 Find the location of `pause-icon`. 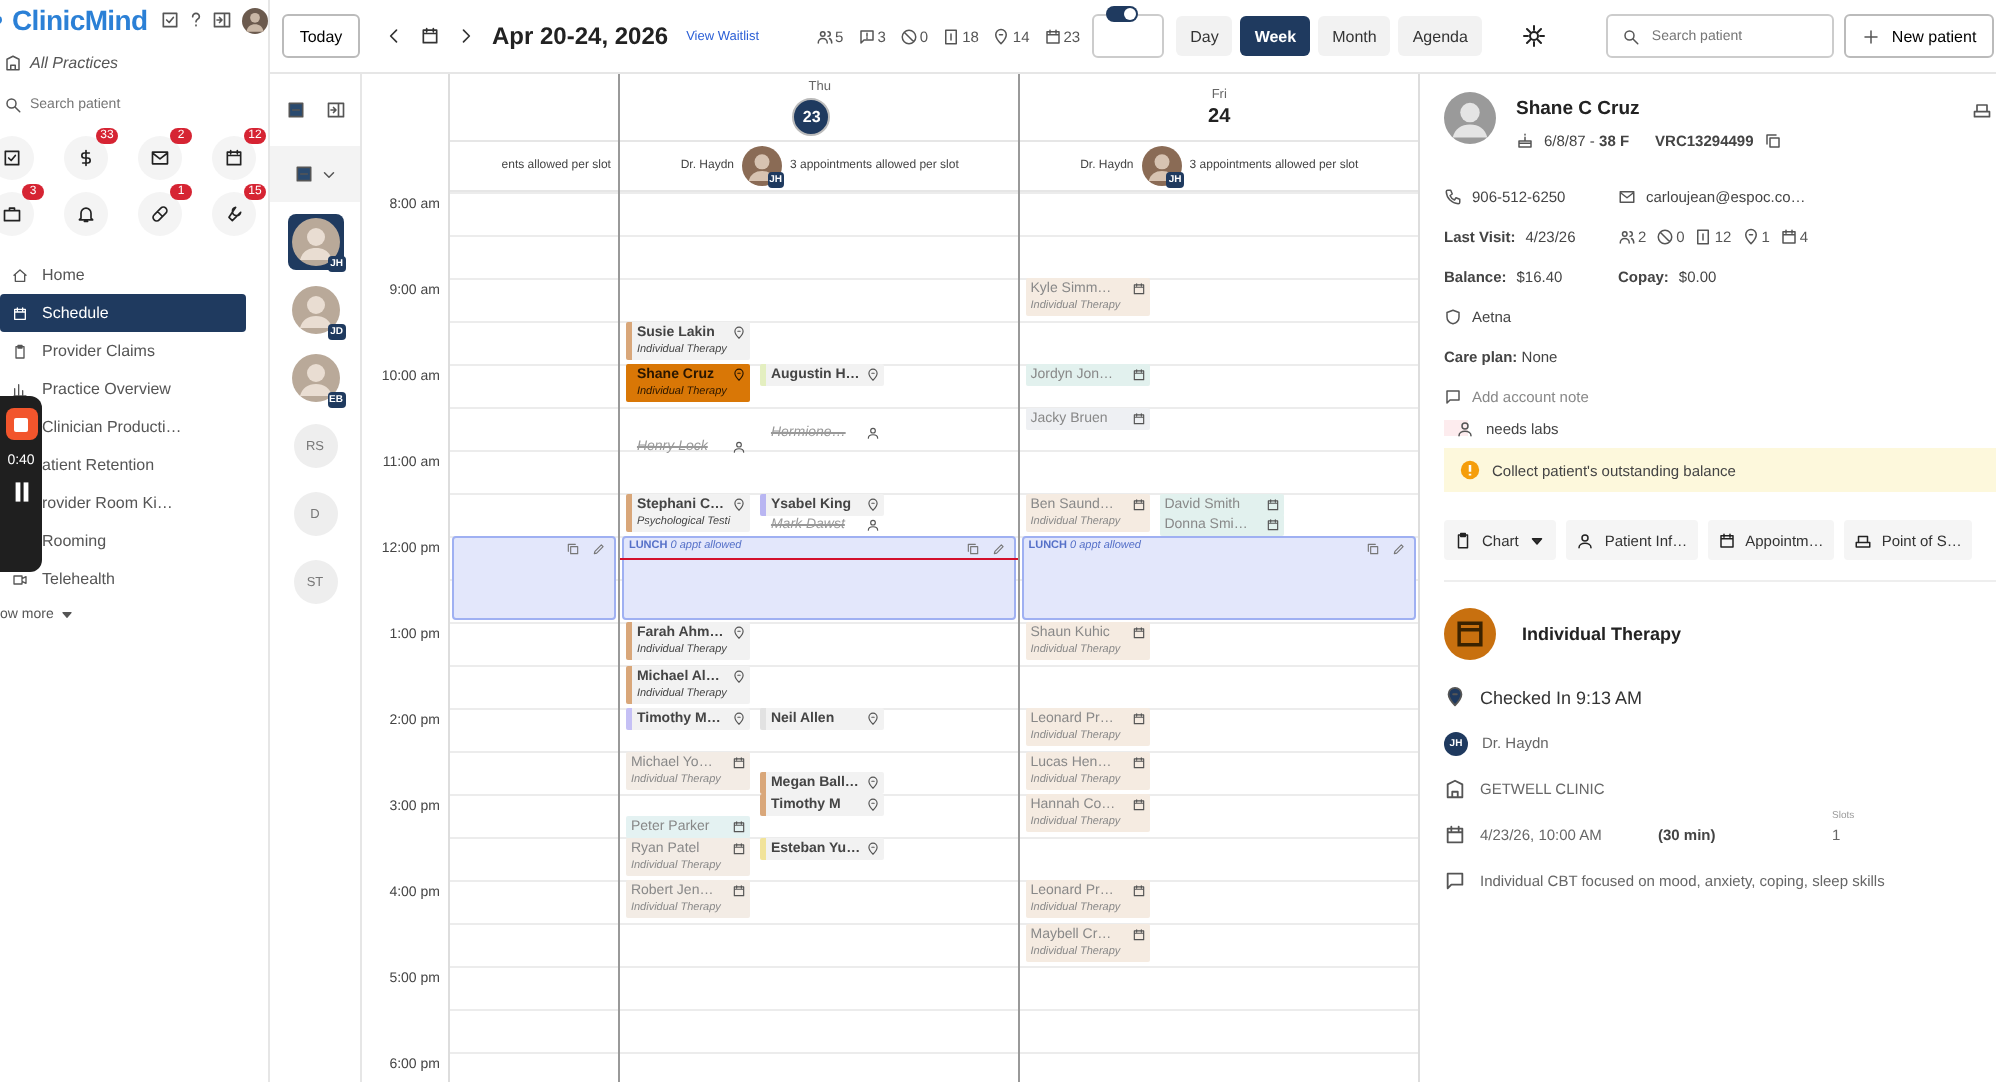

pause-icon is located at coordinates (21, 492).